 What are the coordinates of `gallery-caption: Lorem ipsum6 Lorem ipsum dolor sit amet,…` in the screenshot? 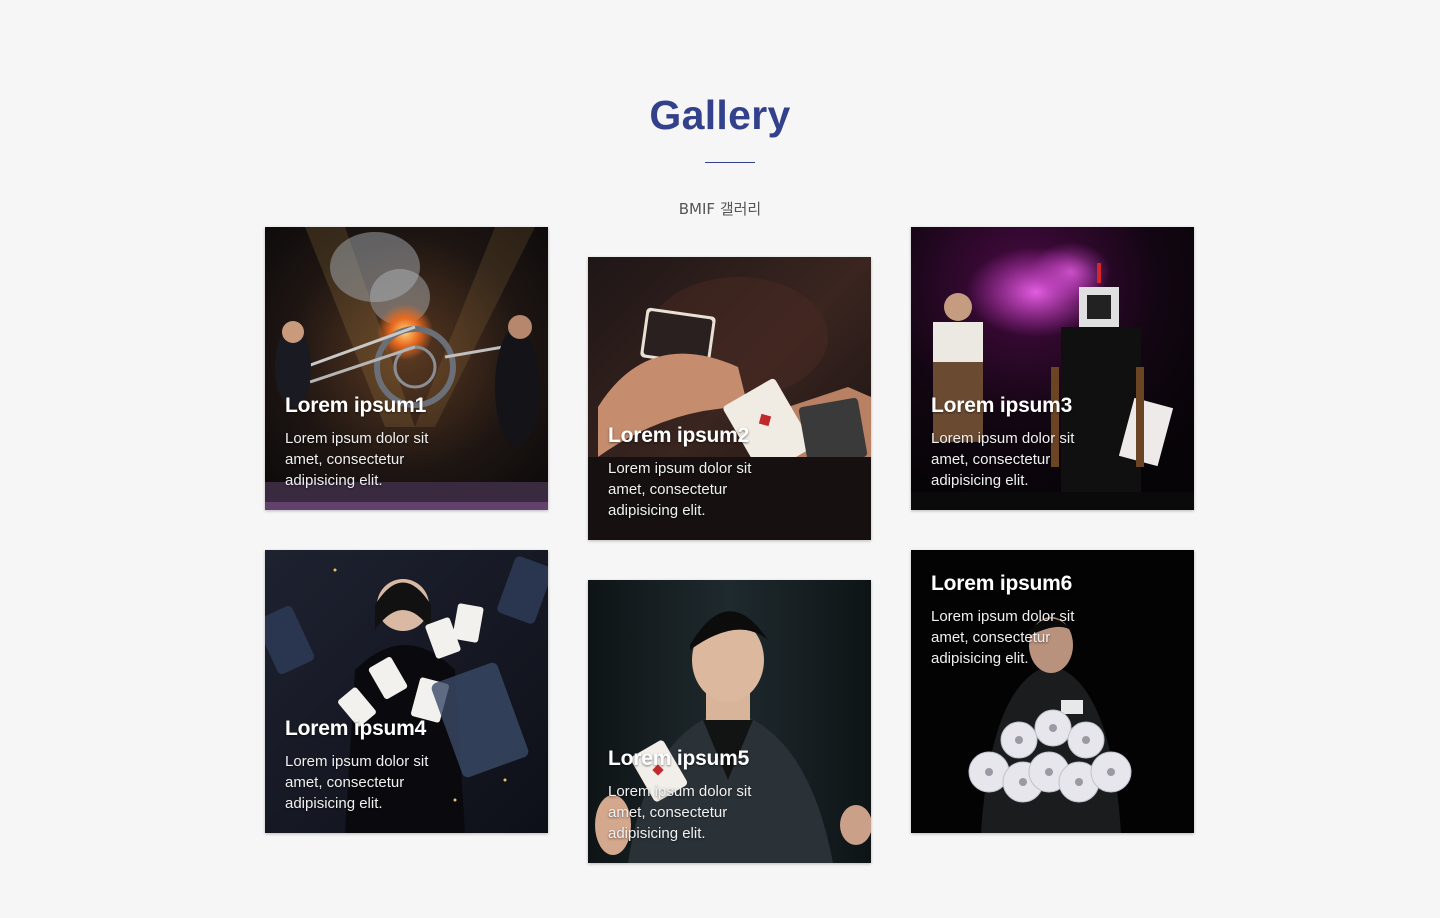 It's located at (1056, 620).